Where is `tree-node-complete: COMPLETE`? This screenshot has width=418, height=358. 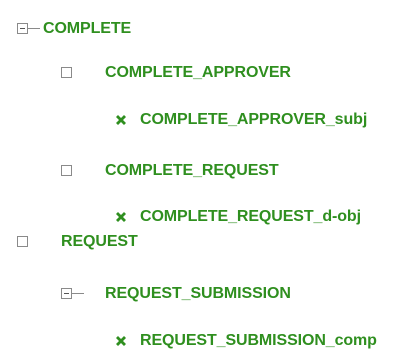
tree-node-complete: COMPLETE is located at coordinates (97, 30).